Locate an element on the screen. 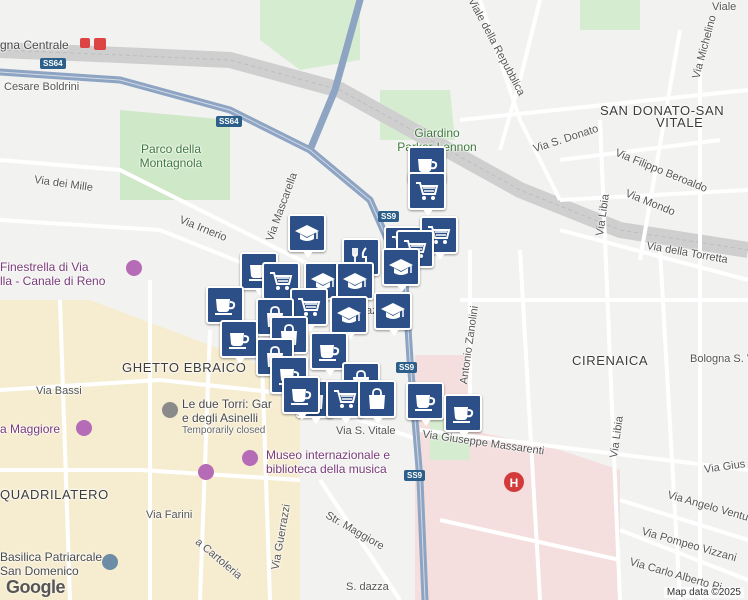  poi-status: Temporarily closed is located at coordinates (224, 430).